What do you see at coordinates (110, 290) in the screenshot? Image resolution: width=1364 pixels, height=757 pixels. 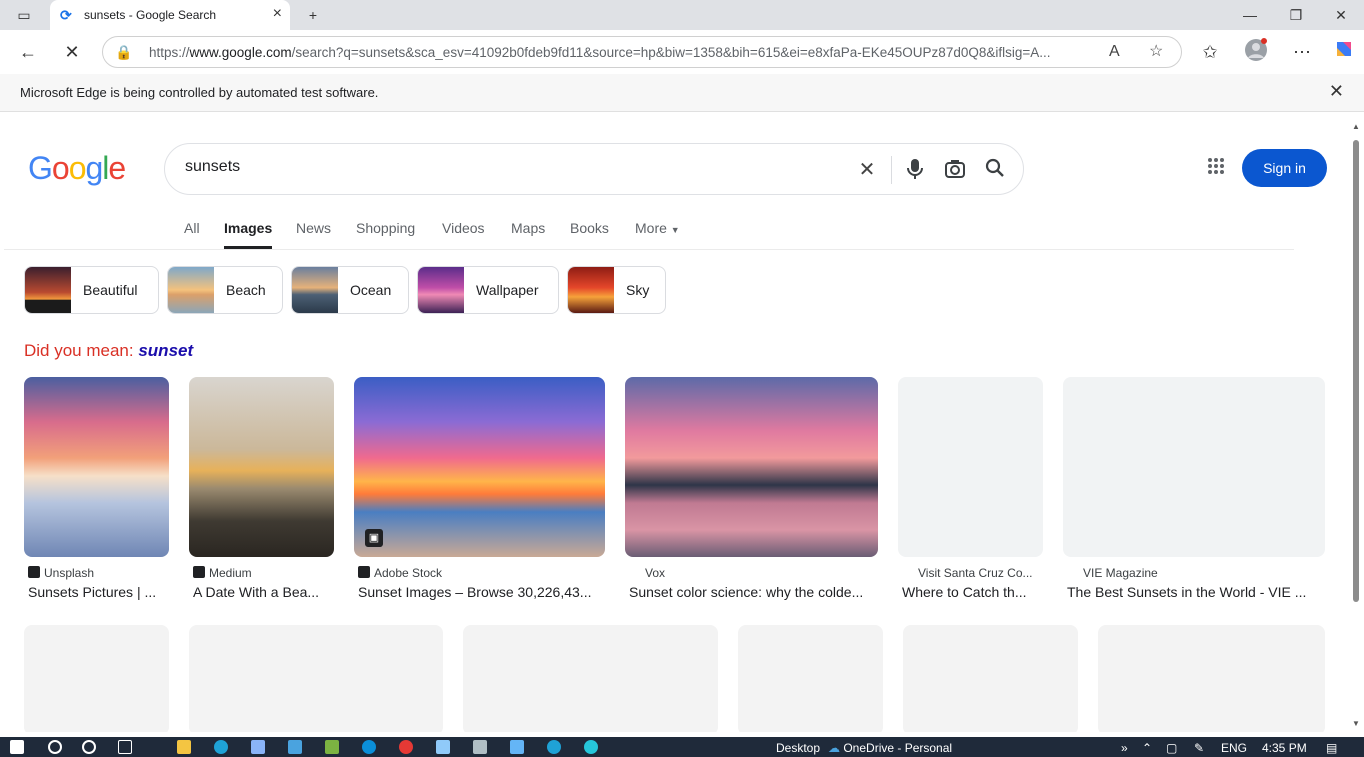 I see `chip-label: Beautiful` at bounding box center [110, 290].